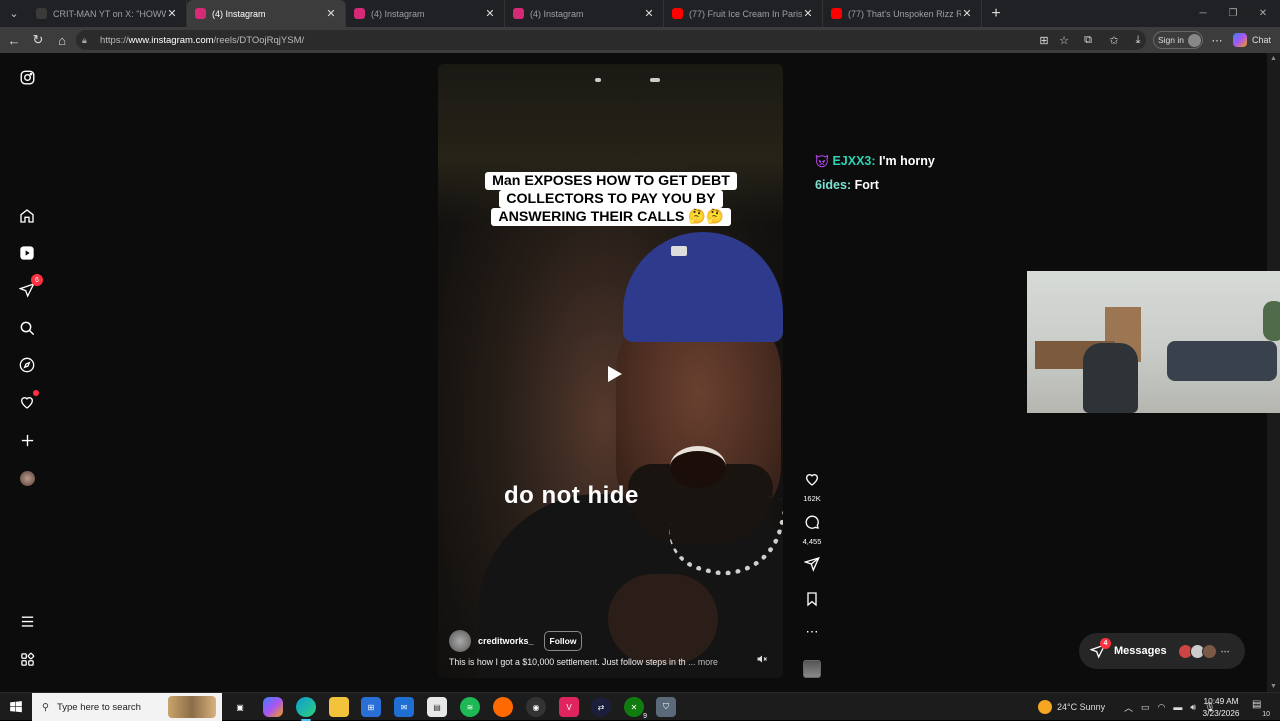 The width and height of the screenshot is (1280, 721). What do you see at coordinates (601, 707) in the screenshot?
I see `vpn-app-icon: ⇄` at bounding box center [601, 707].